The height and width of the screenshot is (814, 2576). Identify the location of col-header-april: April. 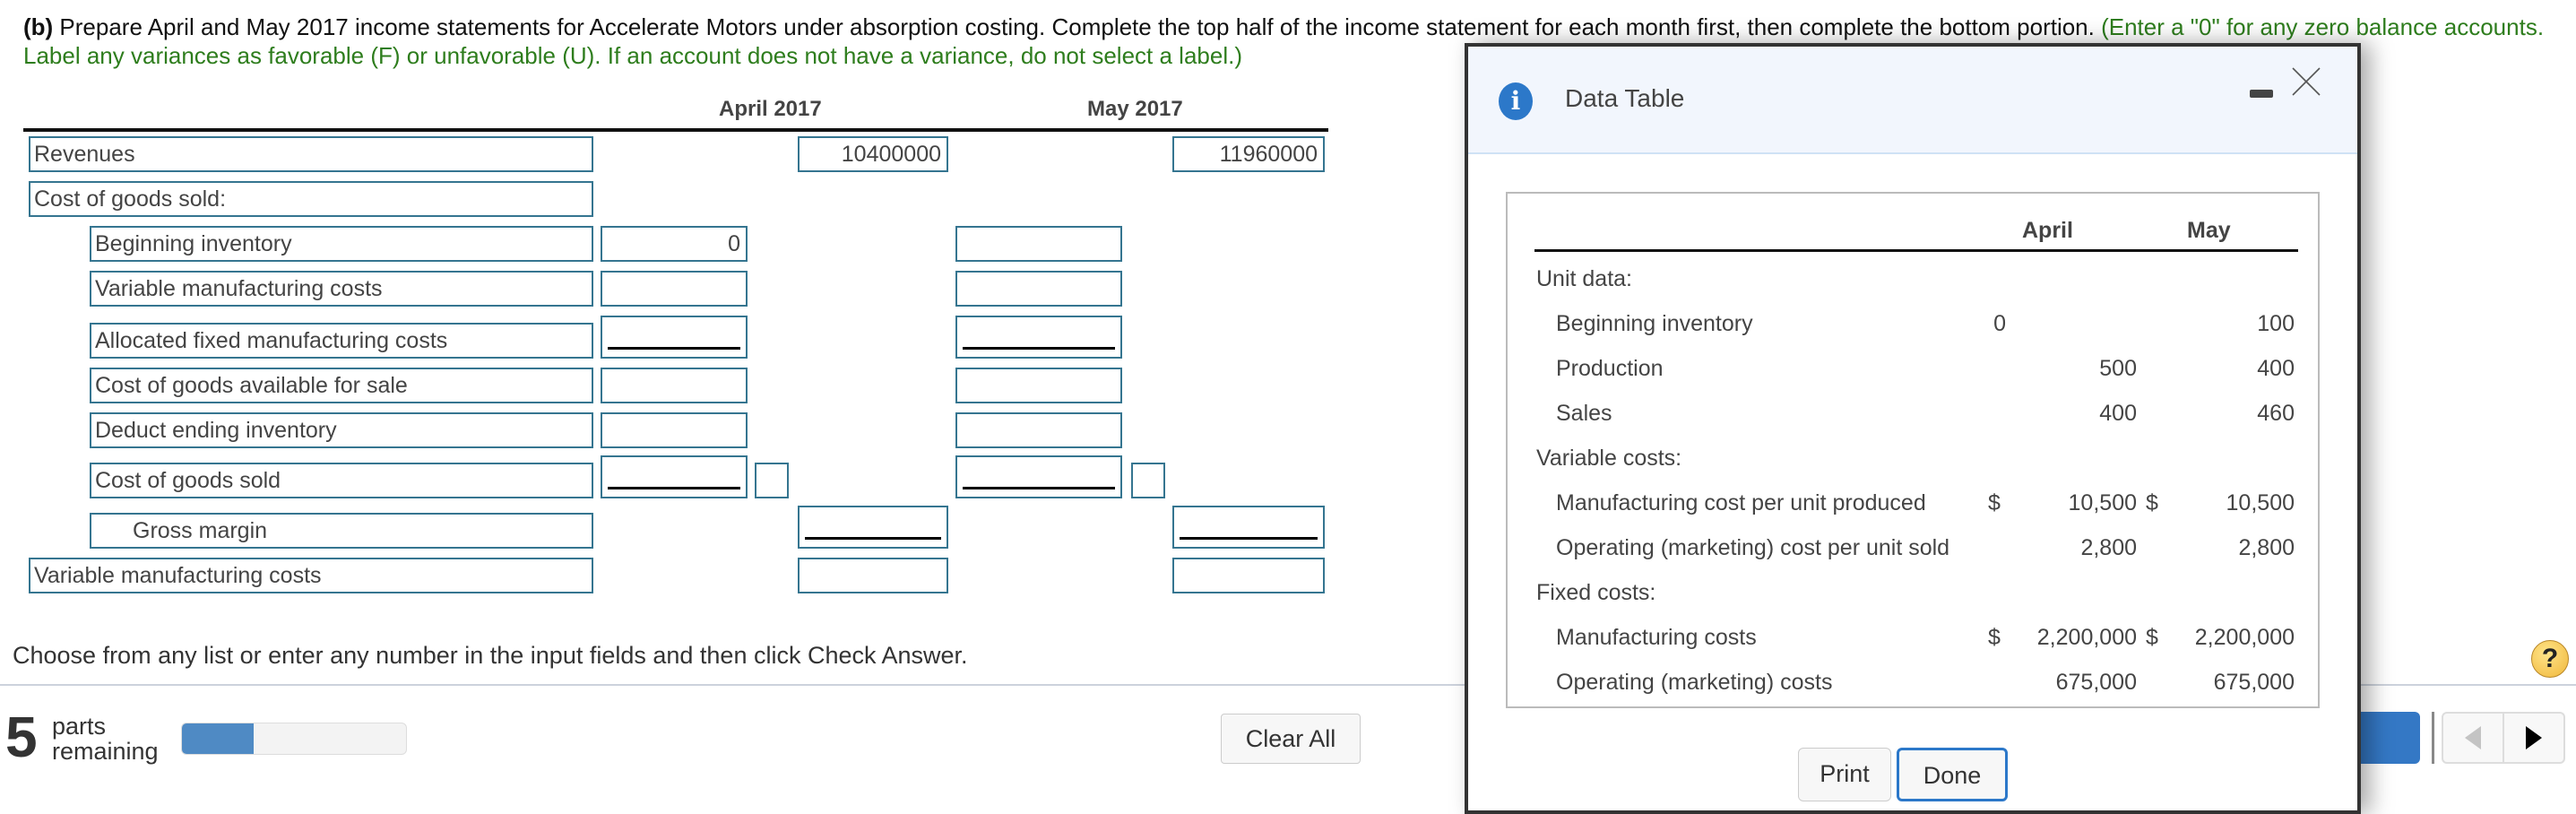
(2047, 230).